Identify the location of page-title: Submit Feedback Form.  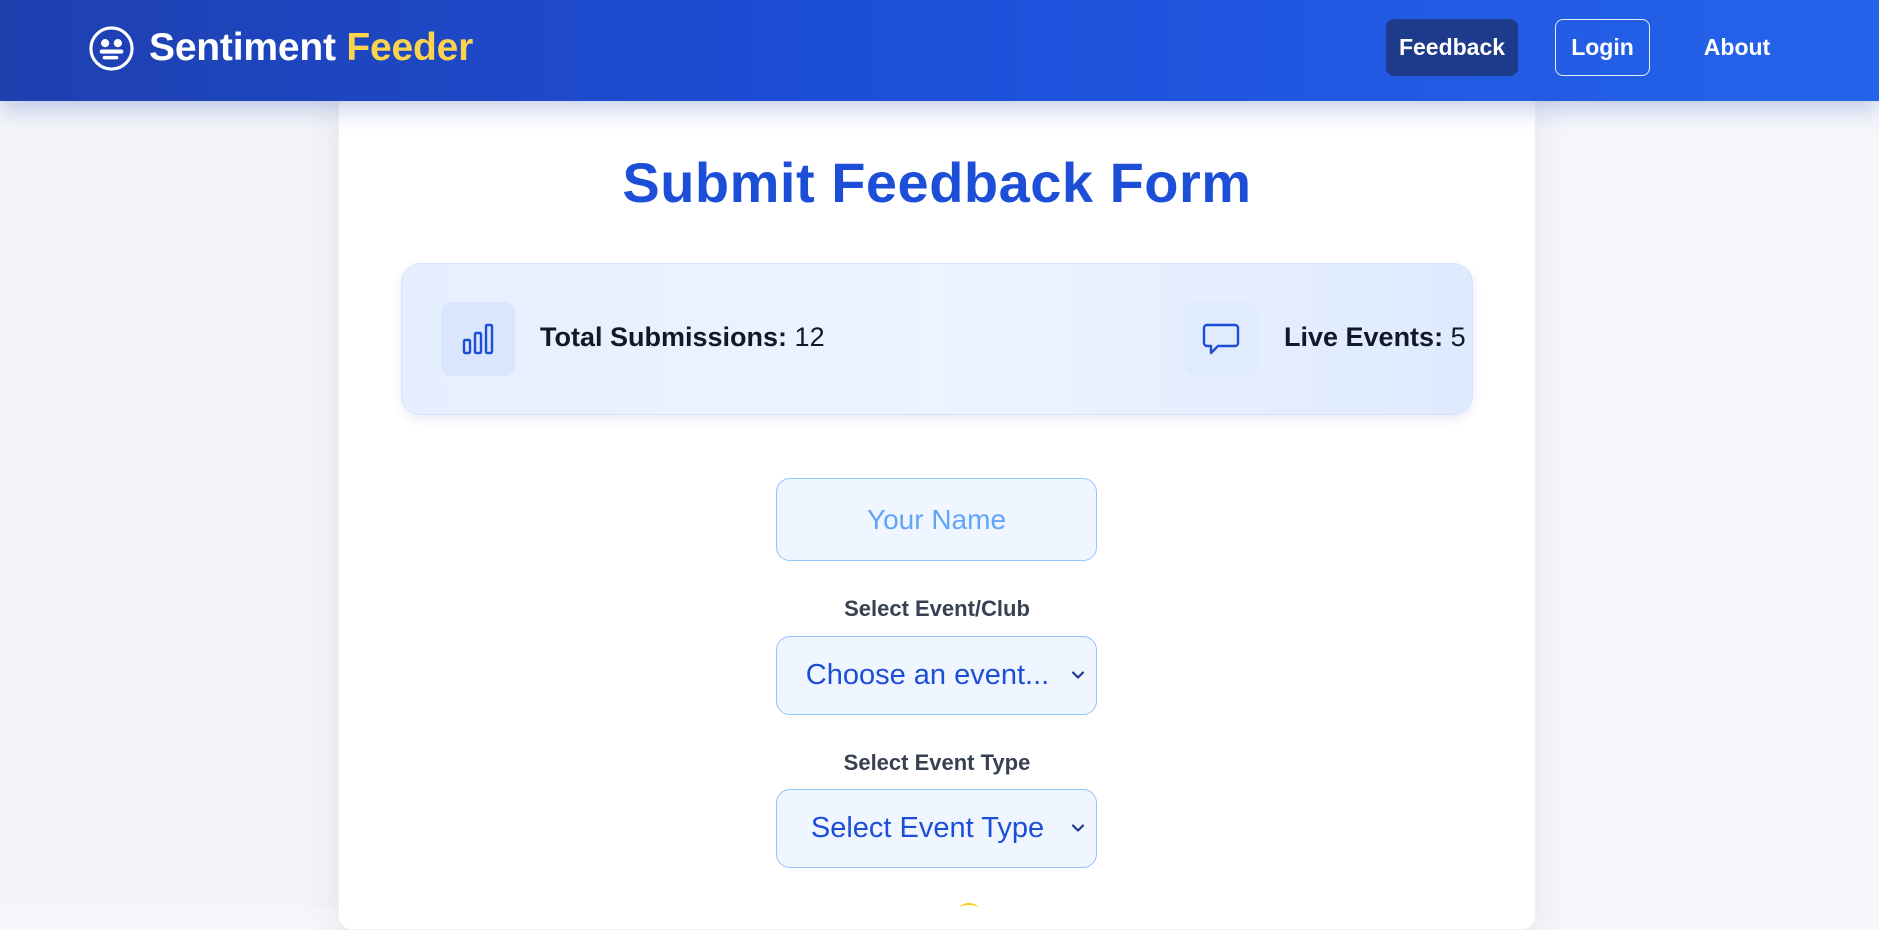
(937, 182).